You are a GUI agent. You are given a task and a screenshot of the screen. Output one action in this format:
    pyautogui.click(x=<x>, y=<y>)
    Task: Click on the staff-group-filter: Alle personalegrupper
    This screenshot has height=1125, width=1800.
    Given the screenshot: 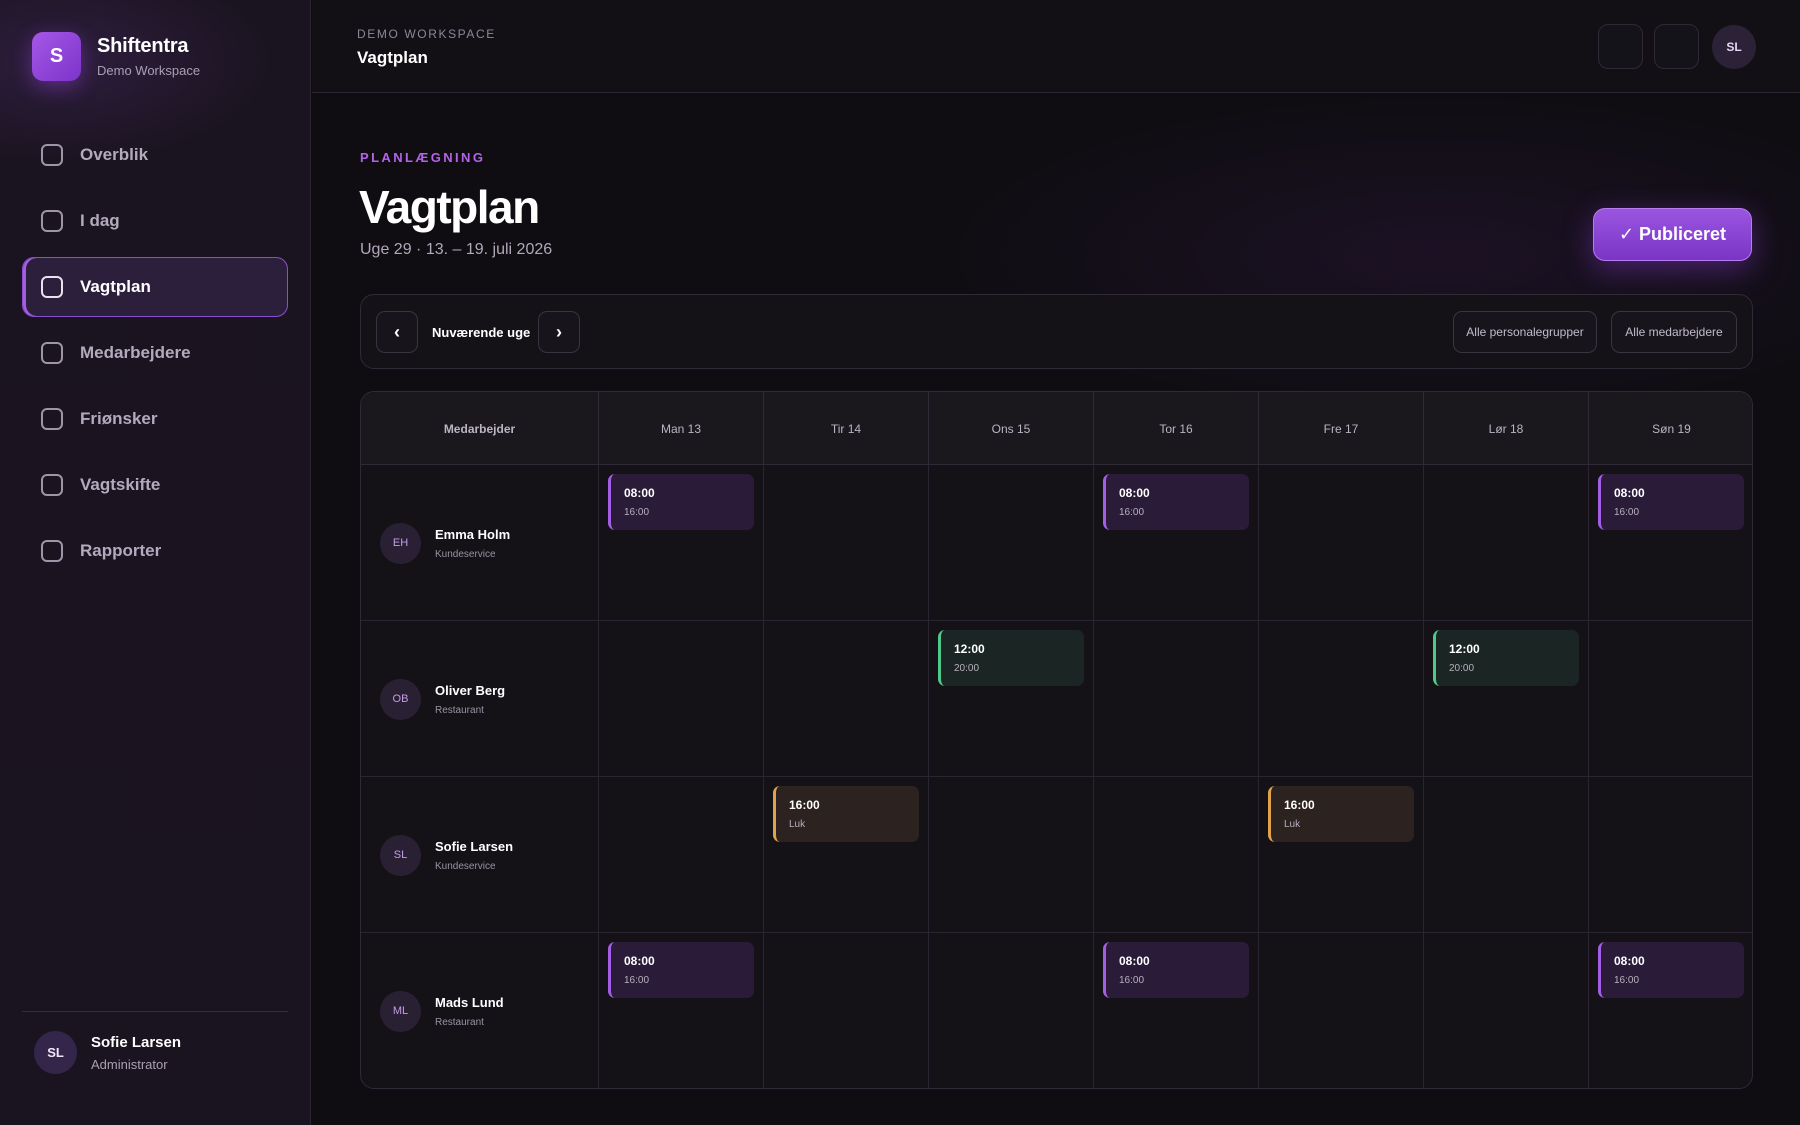 What is the action you would take?
    pyautogui.click(x=1525, y=332)
    